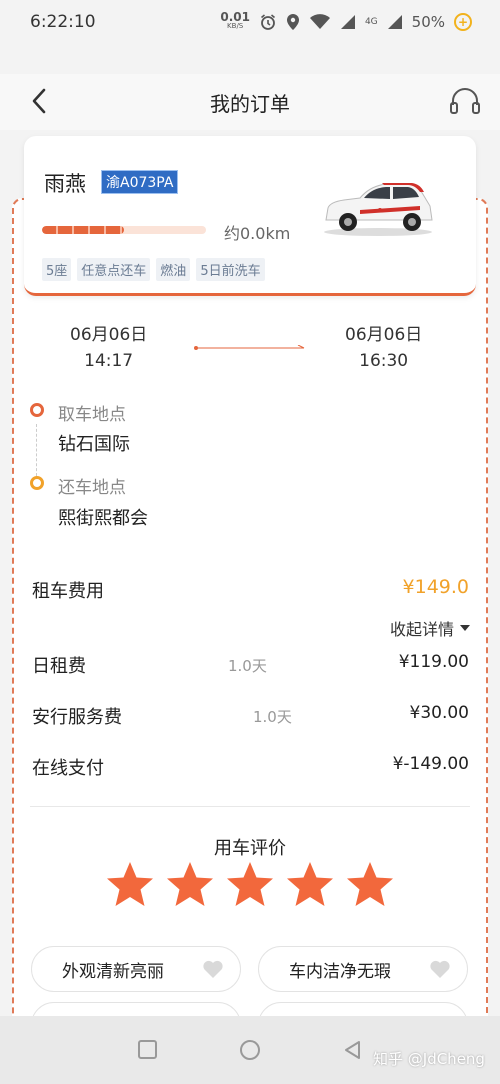 The image size is (500, 1084). I want to click on return-datetime: 06月06日 16:30, so click(383, 348).